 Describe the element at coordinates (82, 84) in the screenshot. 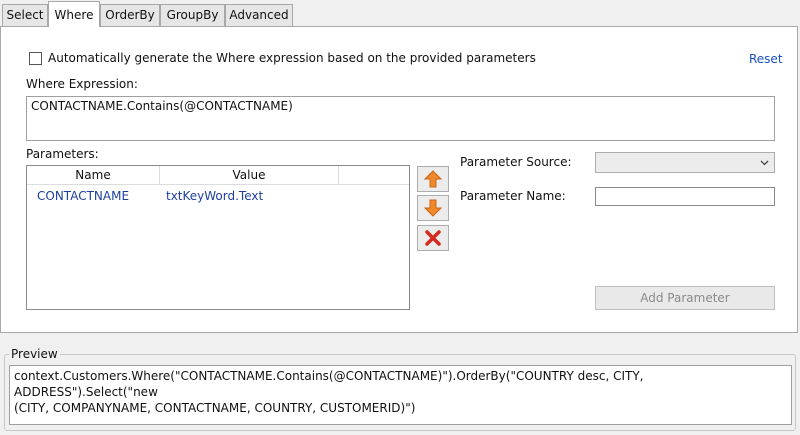

I see `where-expression-label: Where Expression:` at that location.